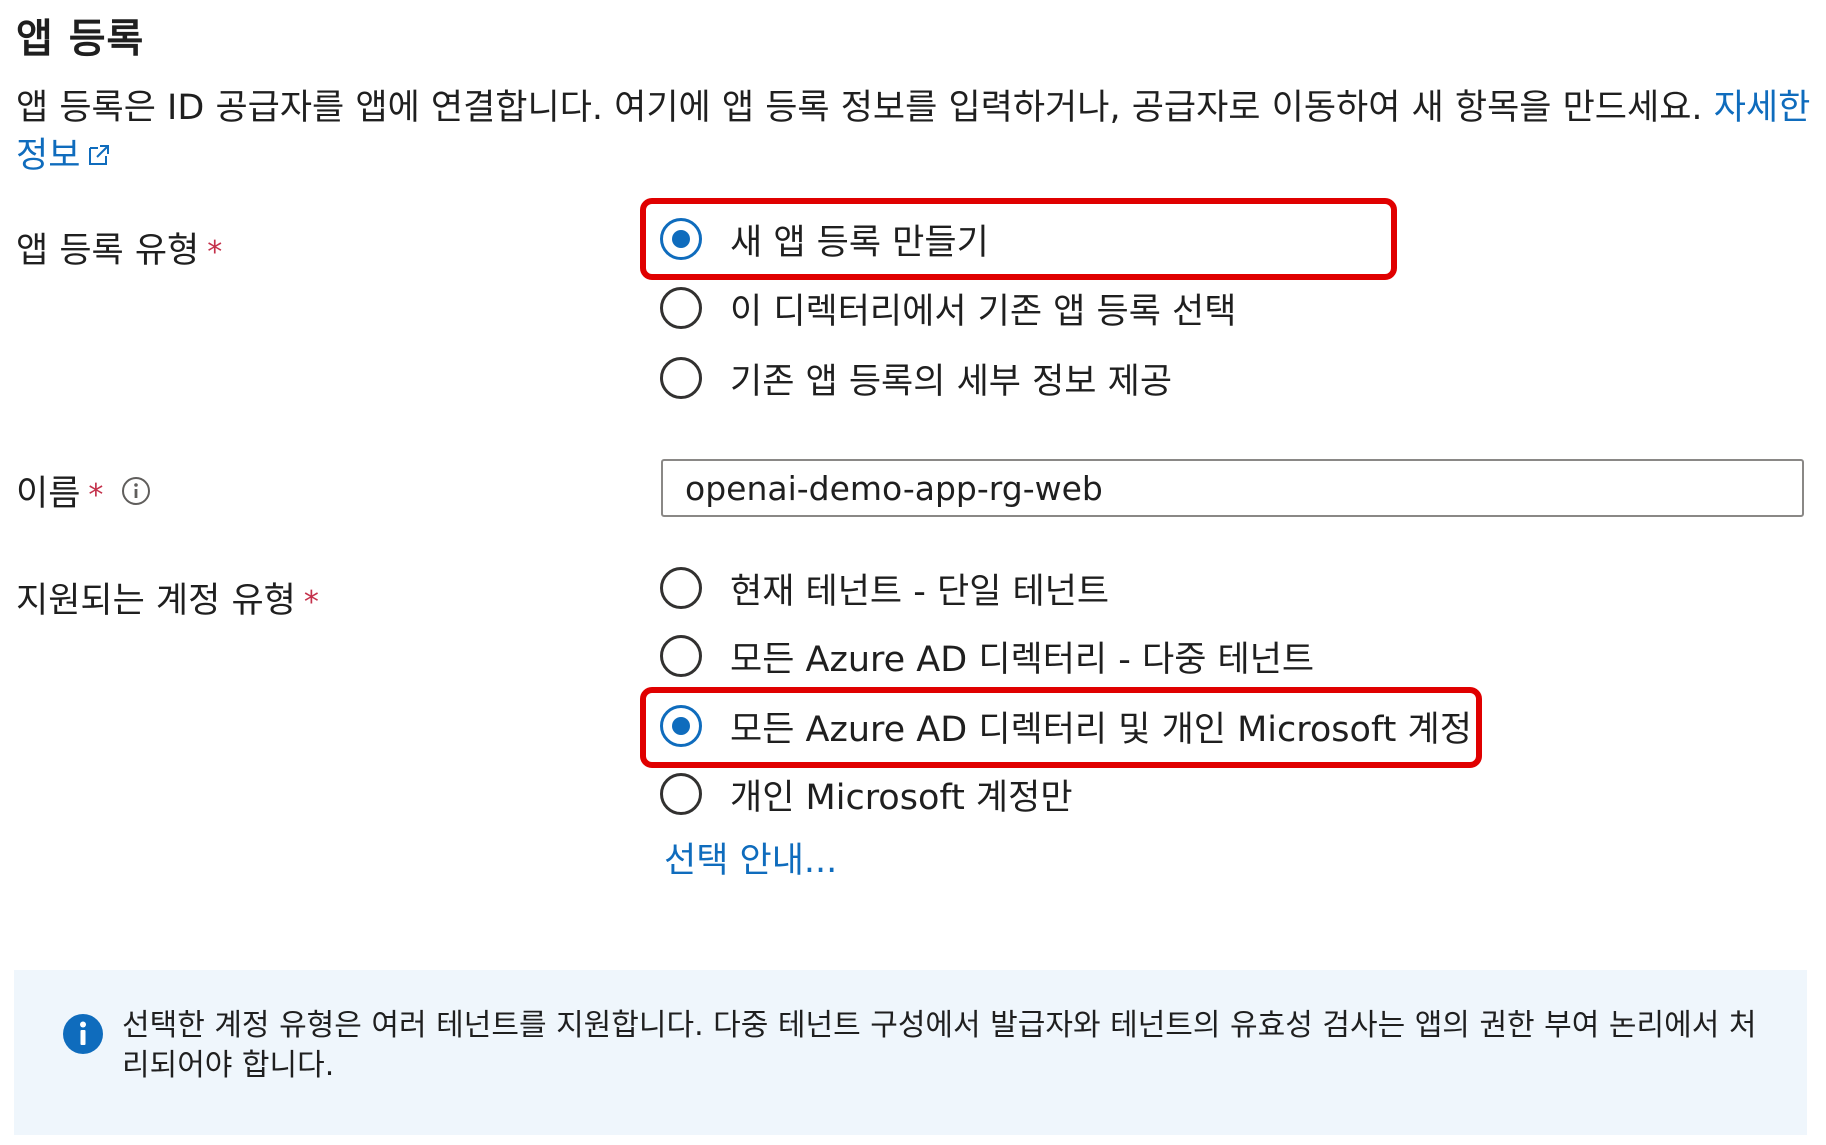  I want to click on radio-new-app-registration: 새 앱 등록 만들기, so click(824, 239).